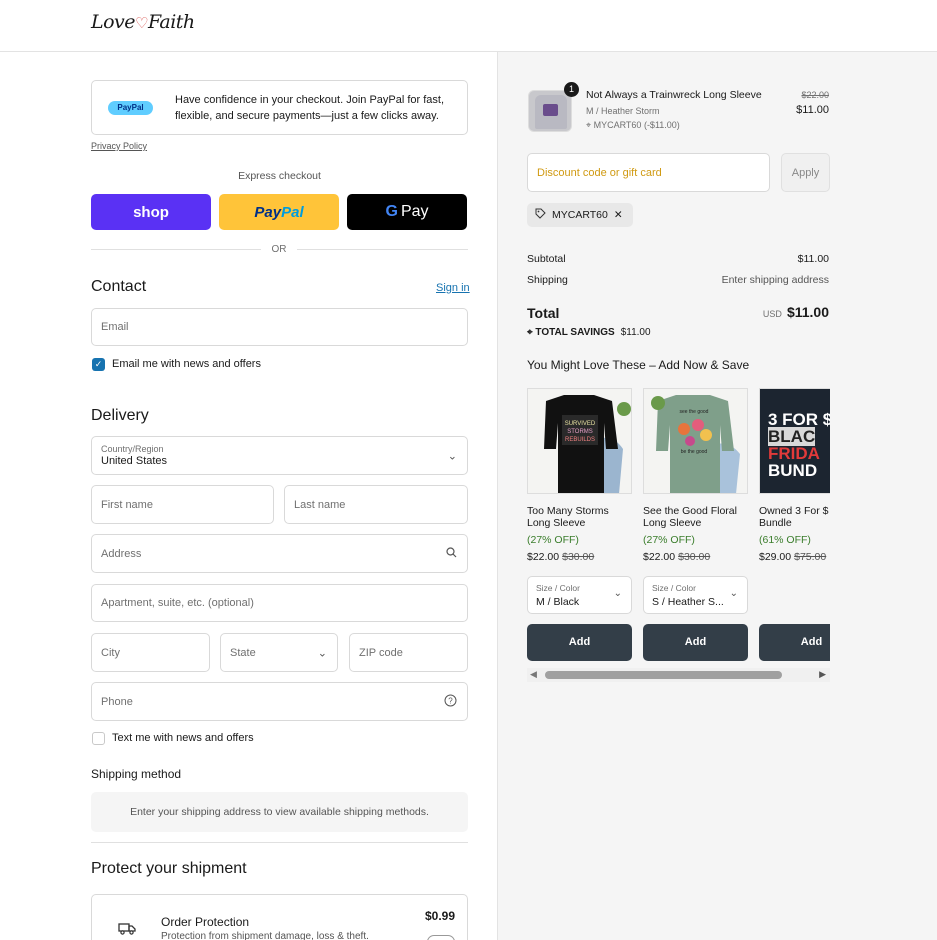 The image size is (937, 940). Describe the element at coordinates (795, 312) in the screenshot. I see `total-value: USD $11.00` at that location.